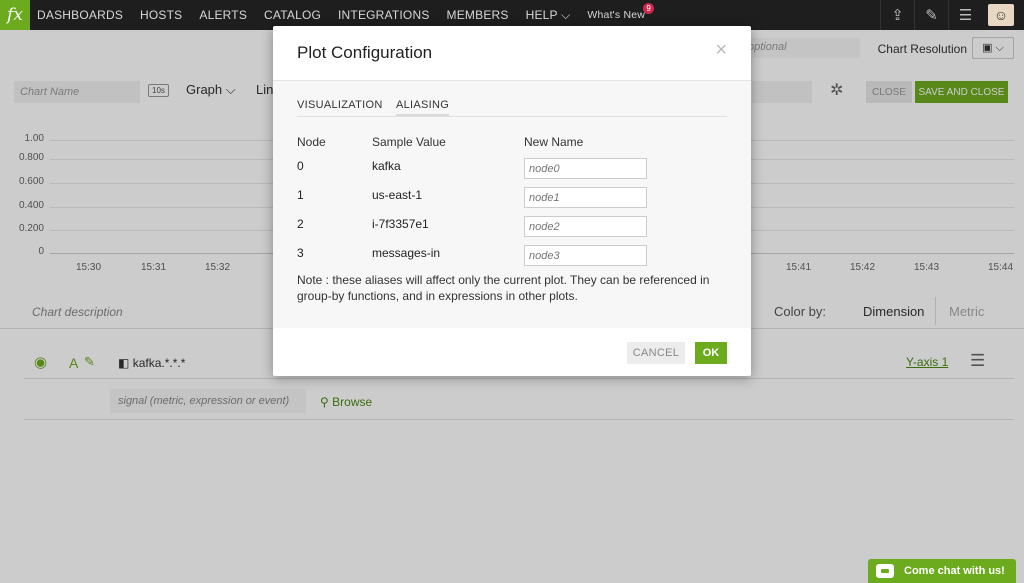 The height and width of the screenshot is (583, 1024). I want to click on nav-right-tools: ⇪ ✎ ☰ ☺, so click(952, 15).